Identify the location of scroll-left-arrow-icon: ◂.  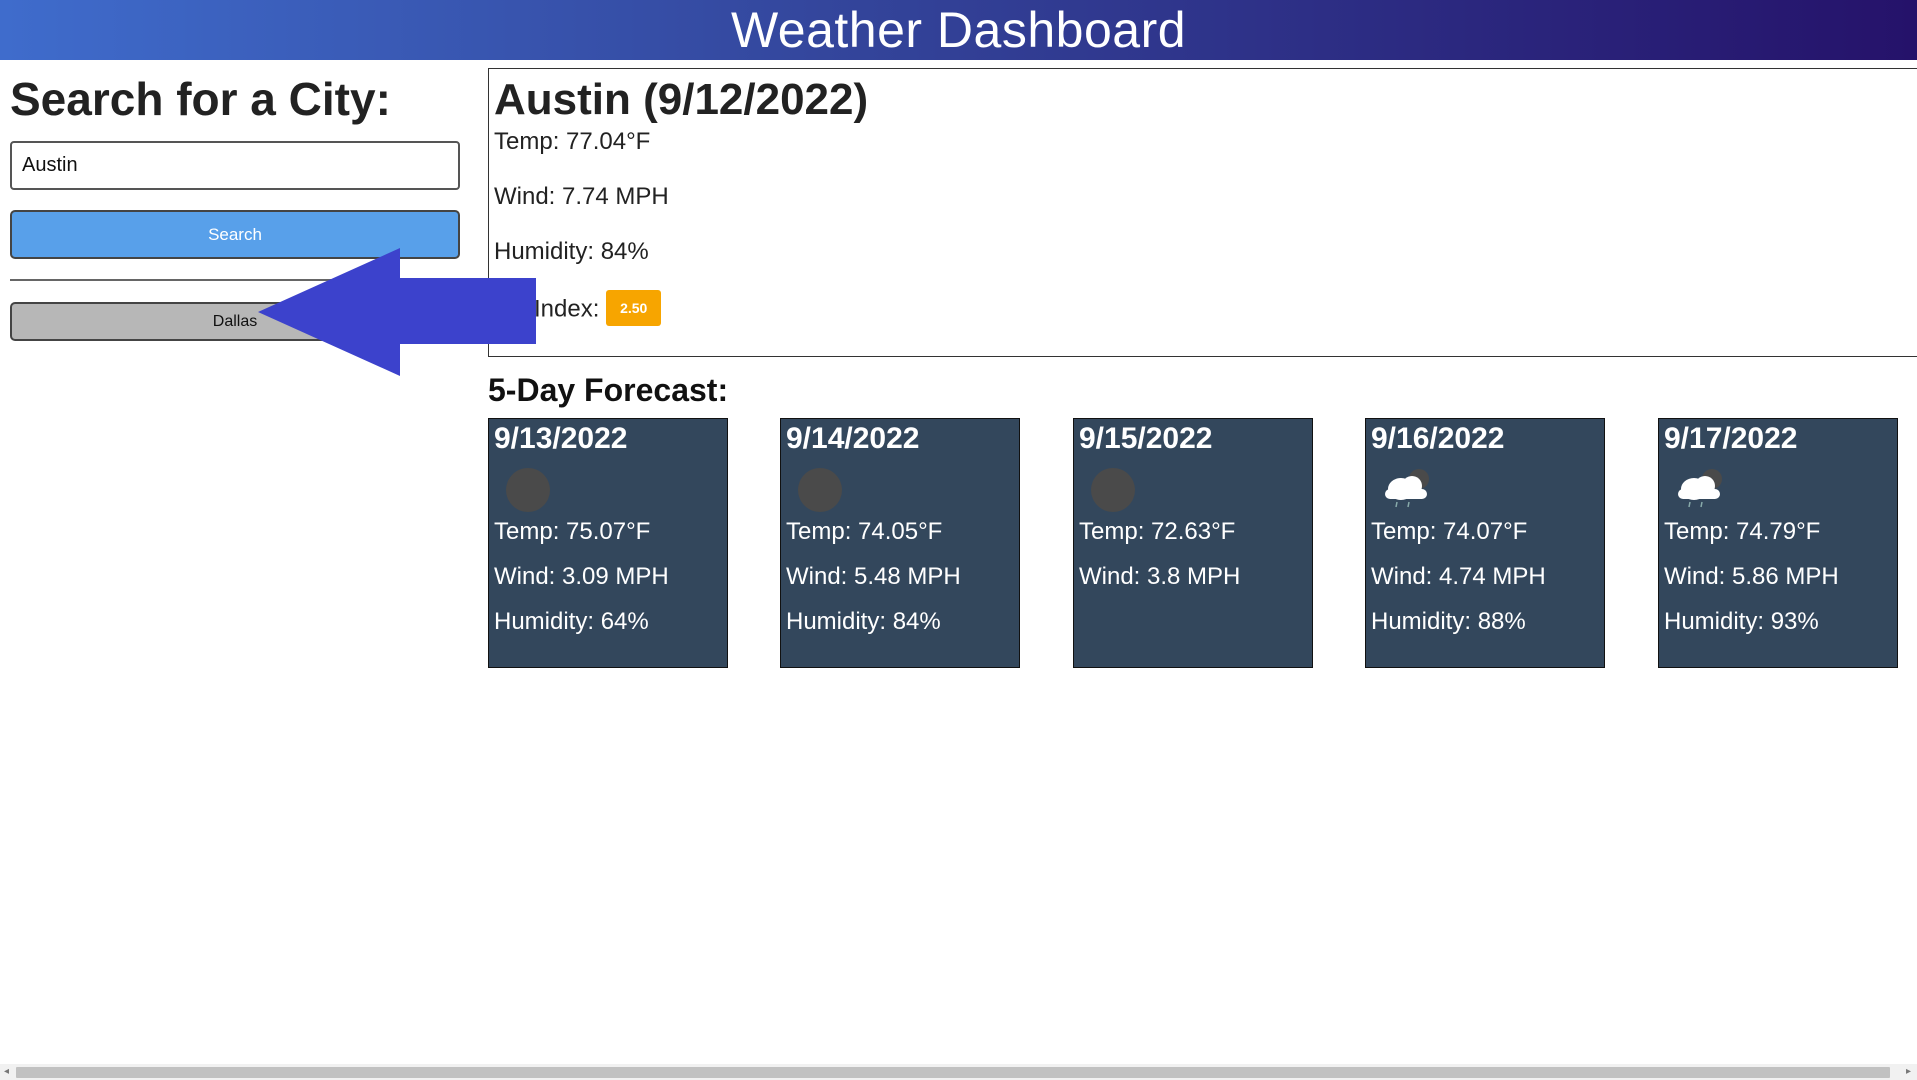
(6, 1071).